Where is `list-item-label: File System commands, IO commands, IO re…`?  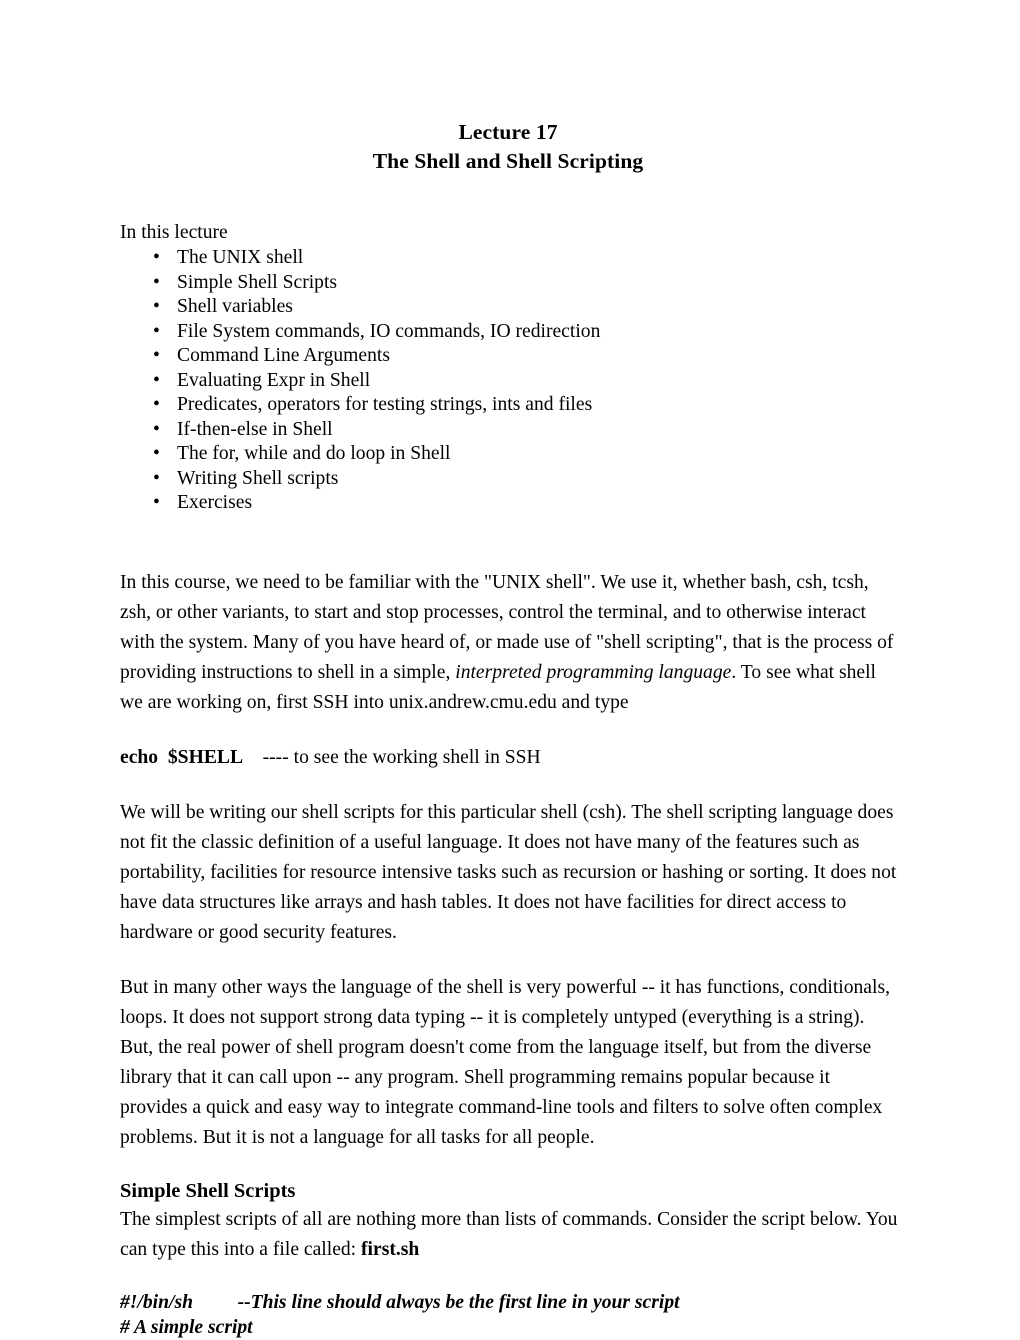
list-item-label: File System commands, IO commands, IO re… is located at coordinates (389, 331).